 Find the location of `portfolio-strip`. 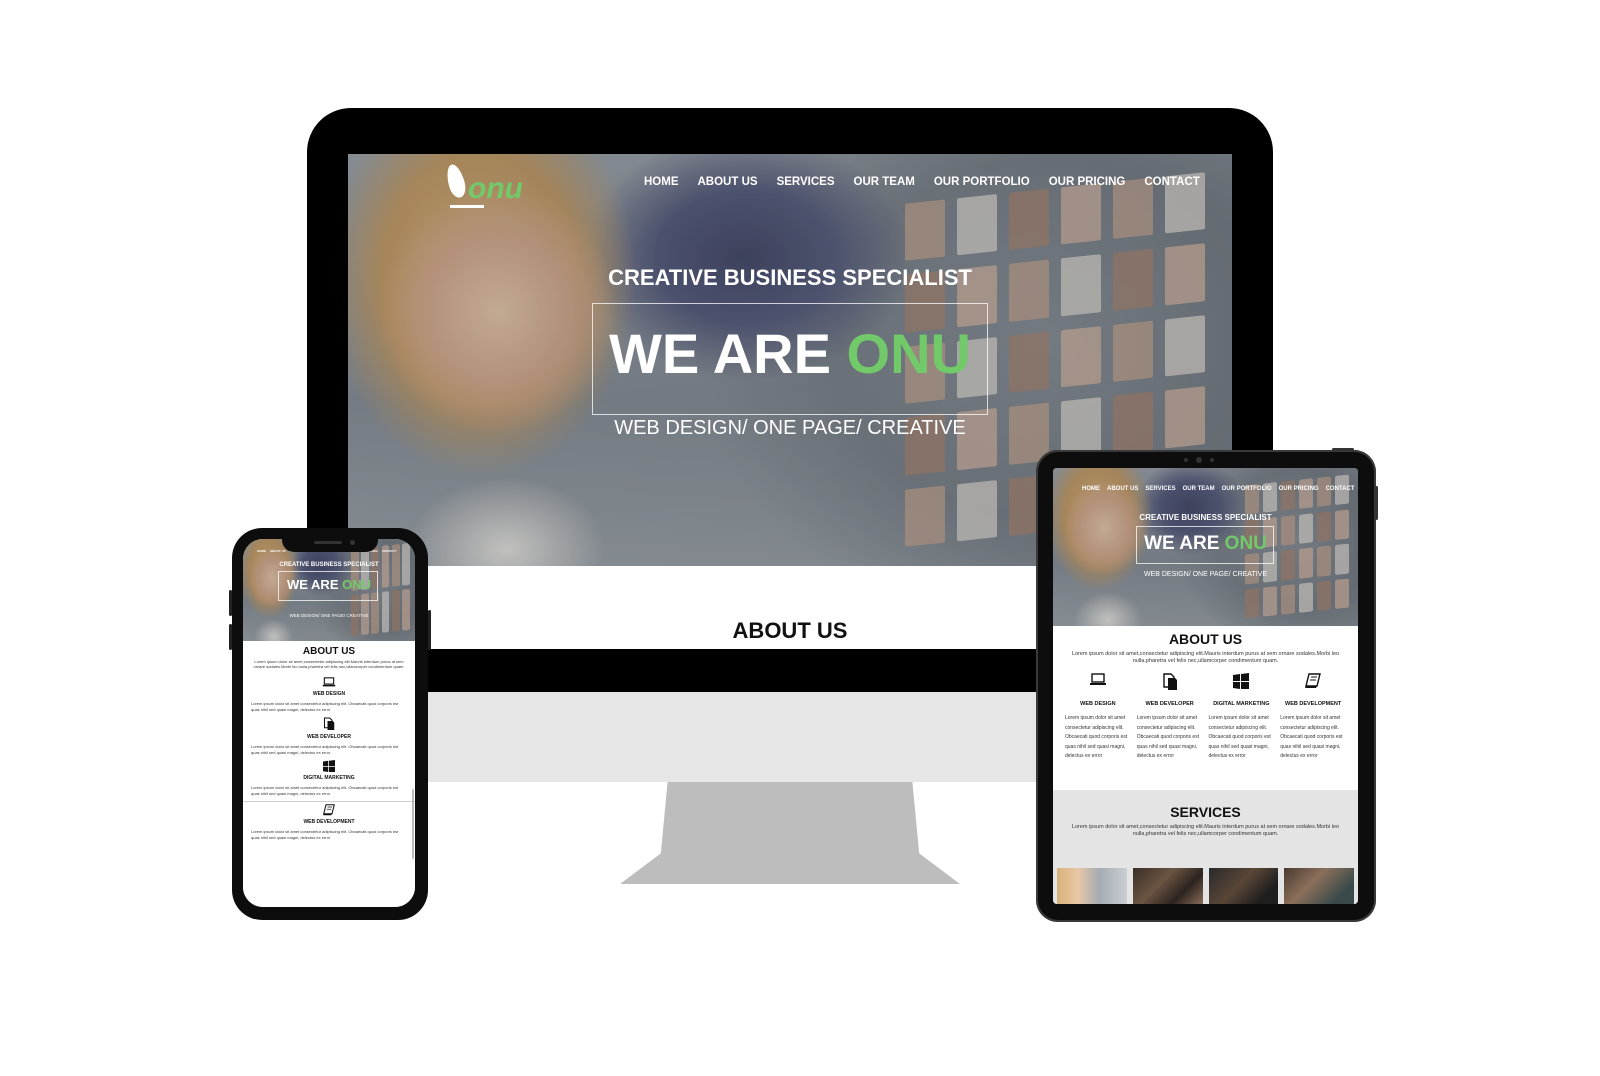

portfolio-strip is located at coordinates (1205, 886).